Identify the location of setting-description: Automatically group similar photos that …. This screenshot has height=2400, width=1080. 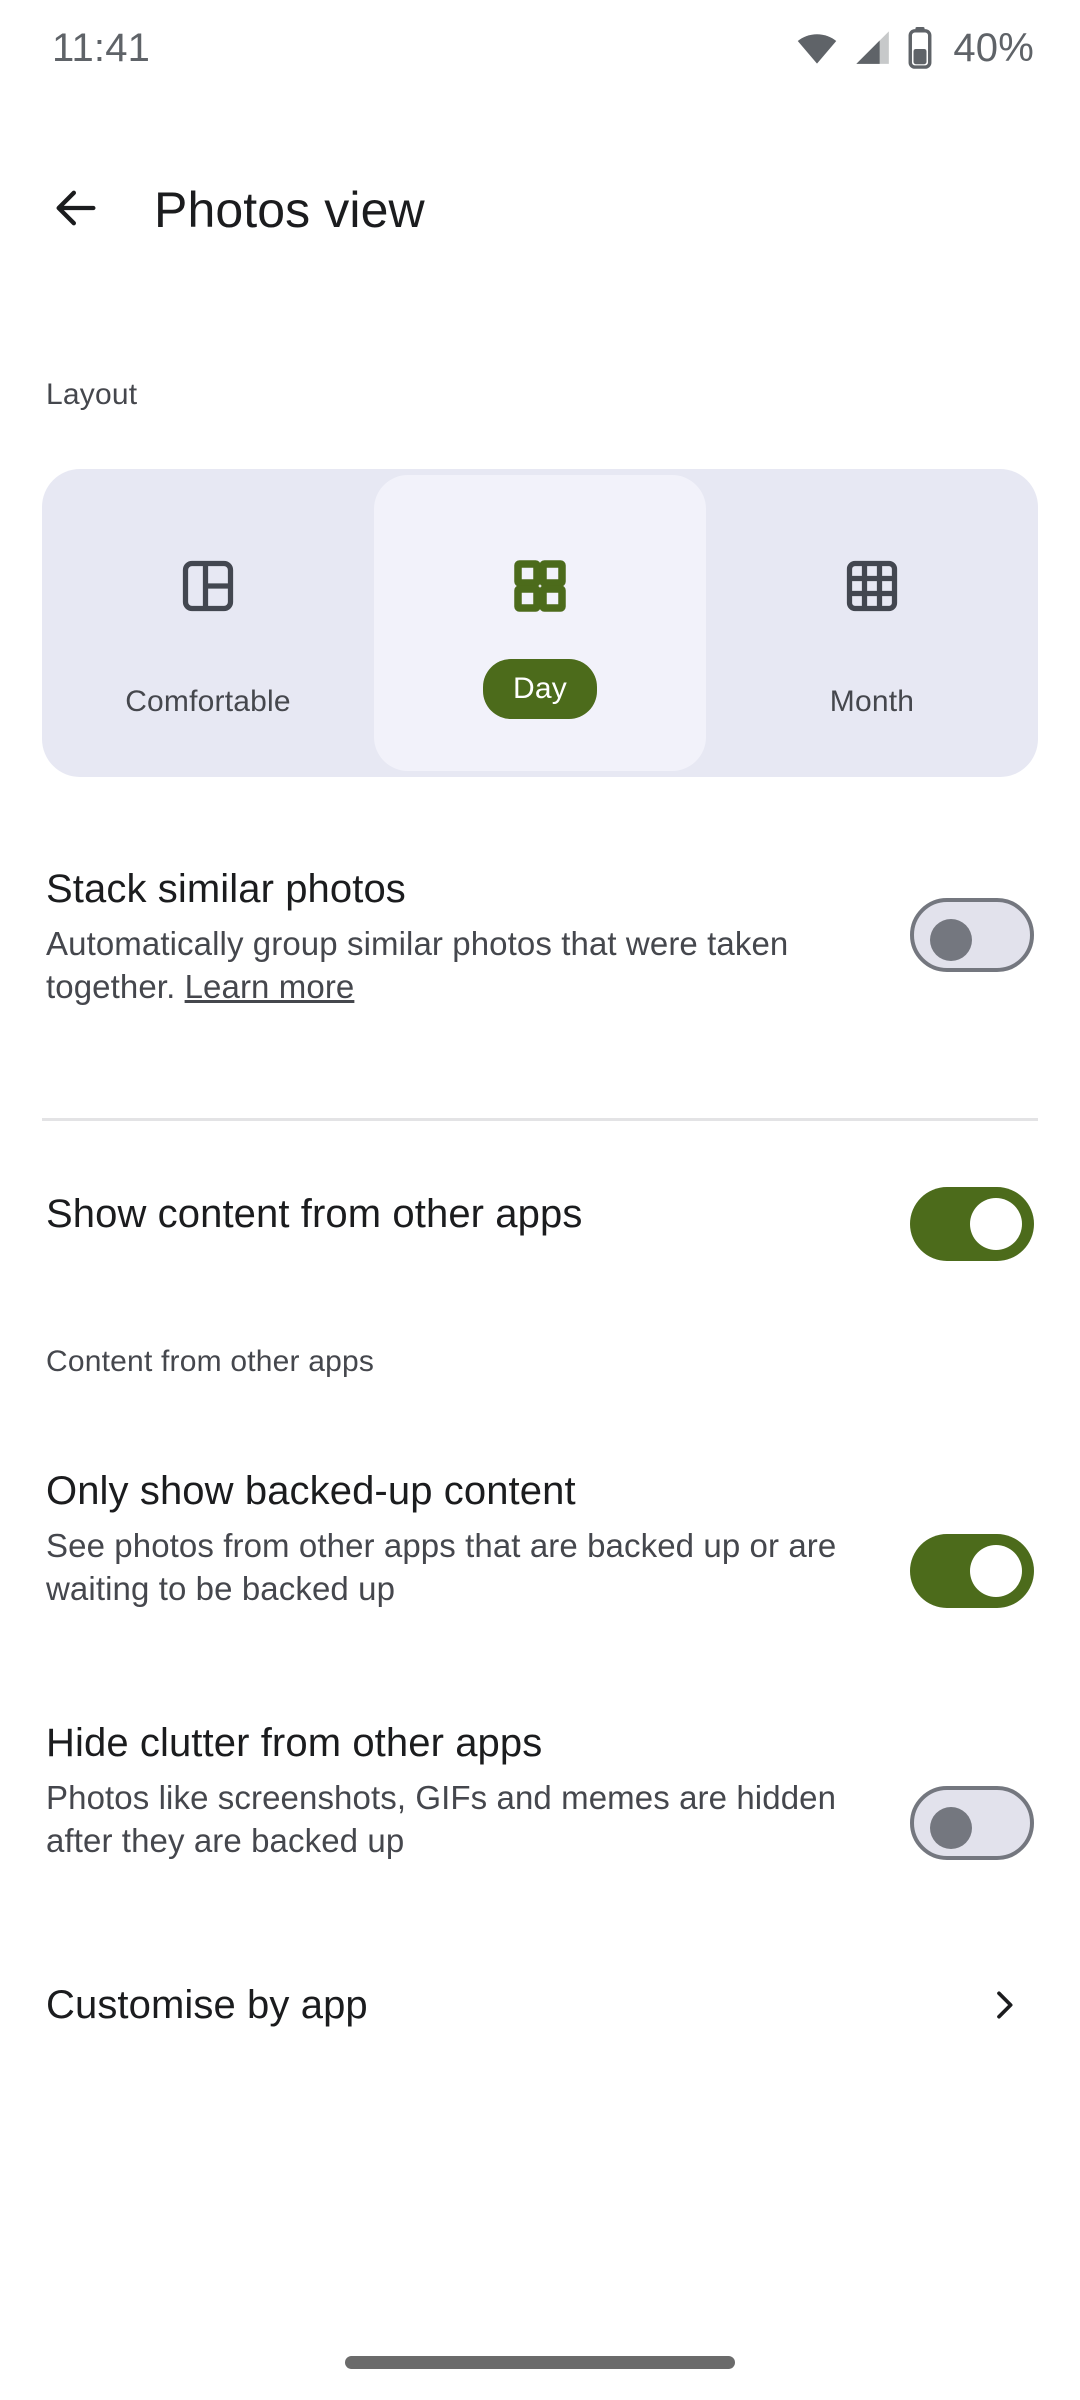
(464, 966).